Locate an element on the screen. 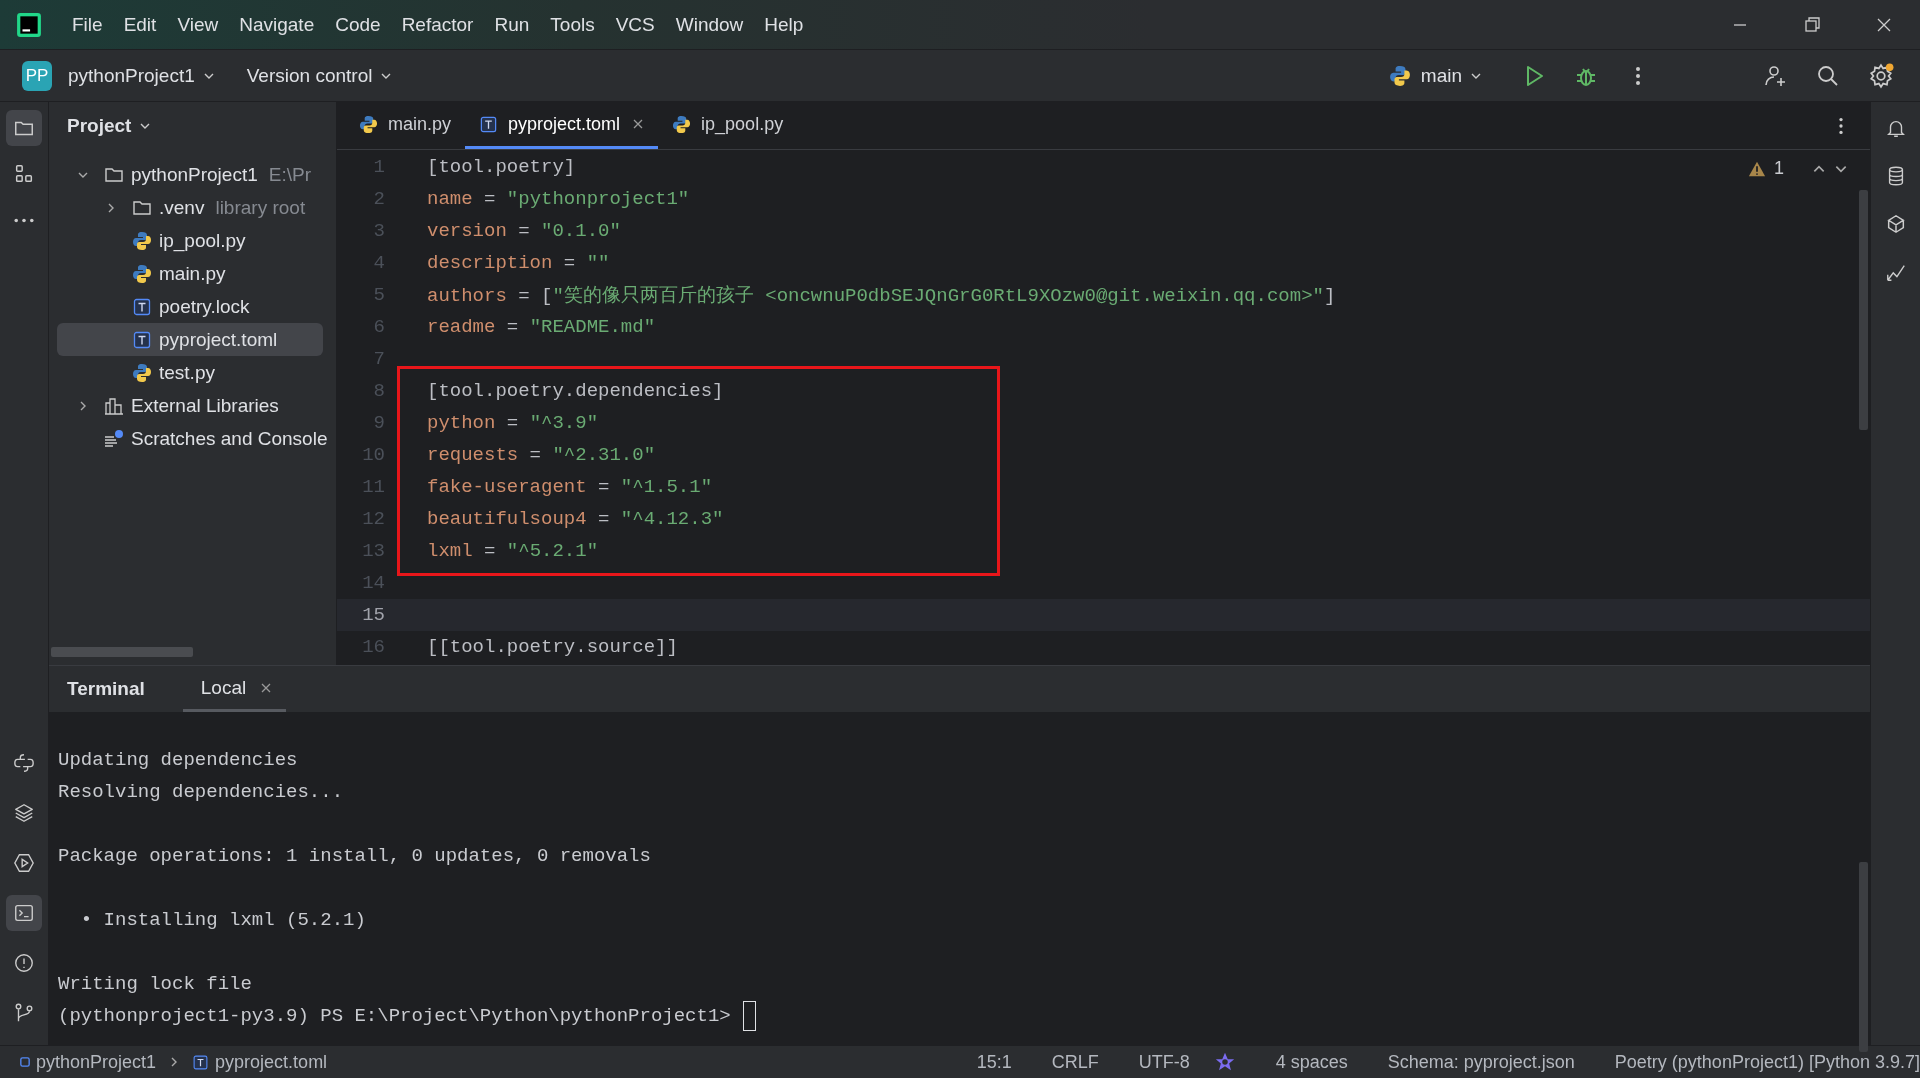 This screenshot has height=1078, width=1920. tree-item: pyproject.toml is located at coordinates (190, 339).